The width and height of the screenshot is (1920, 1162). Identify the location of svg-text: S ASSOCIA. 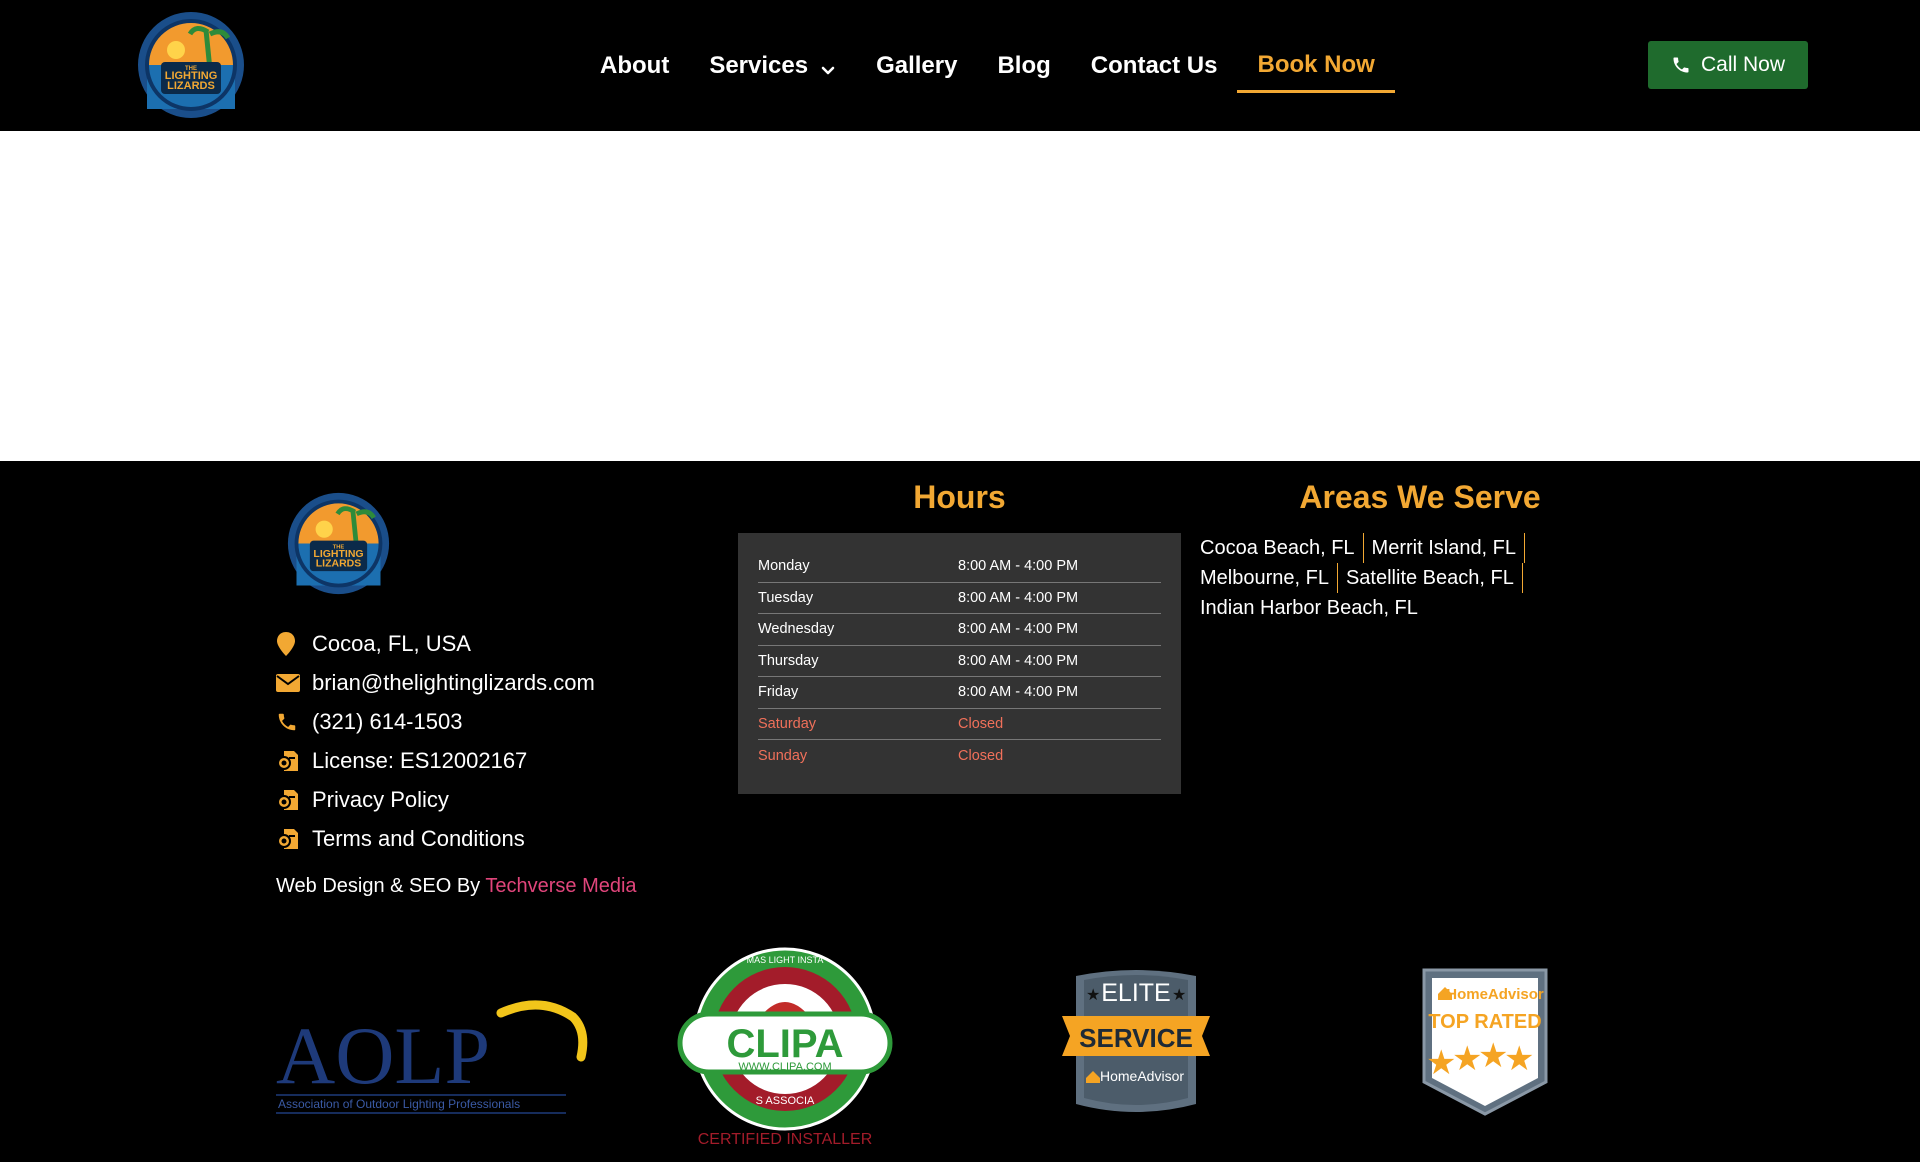
(785, 1101).